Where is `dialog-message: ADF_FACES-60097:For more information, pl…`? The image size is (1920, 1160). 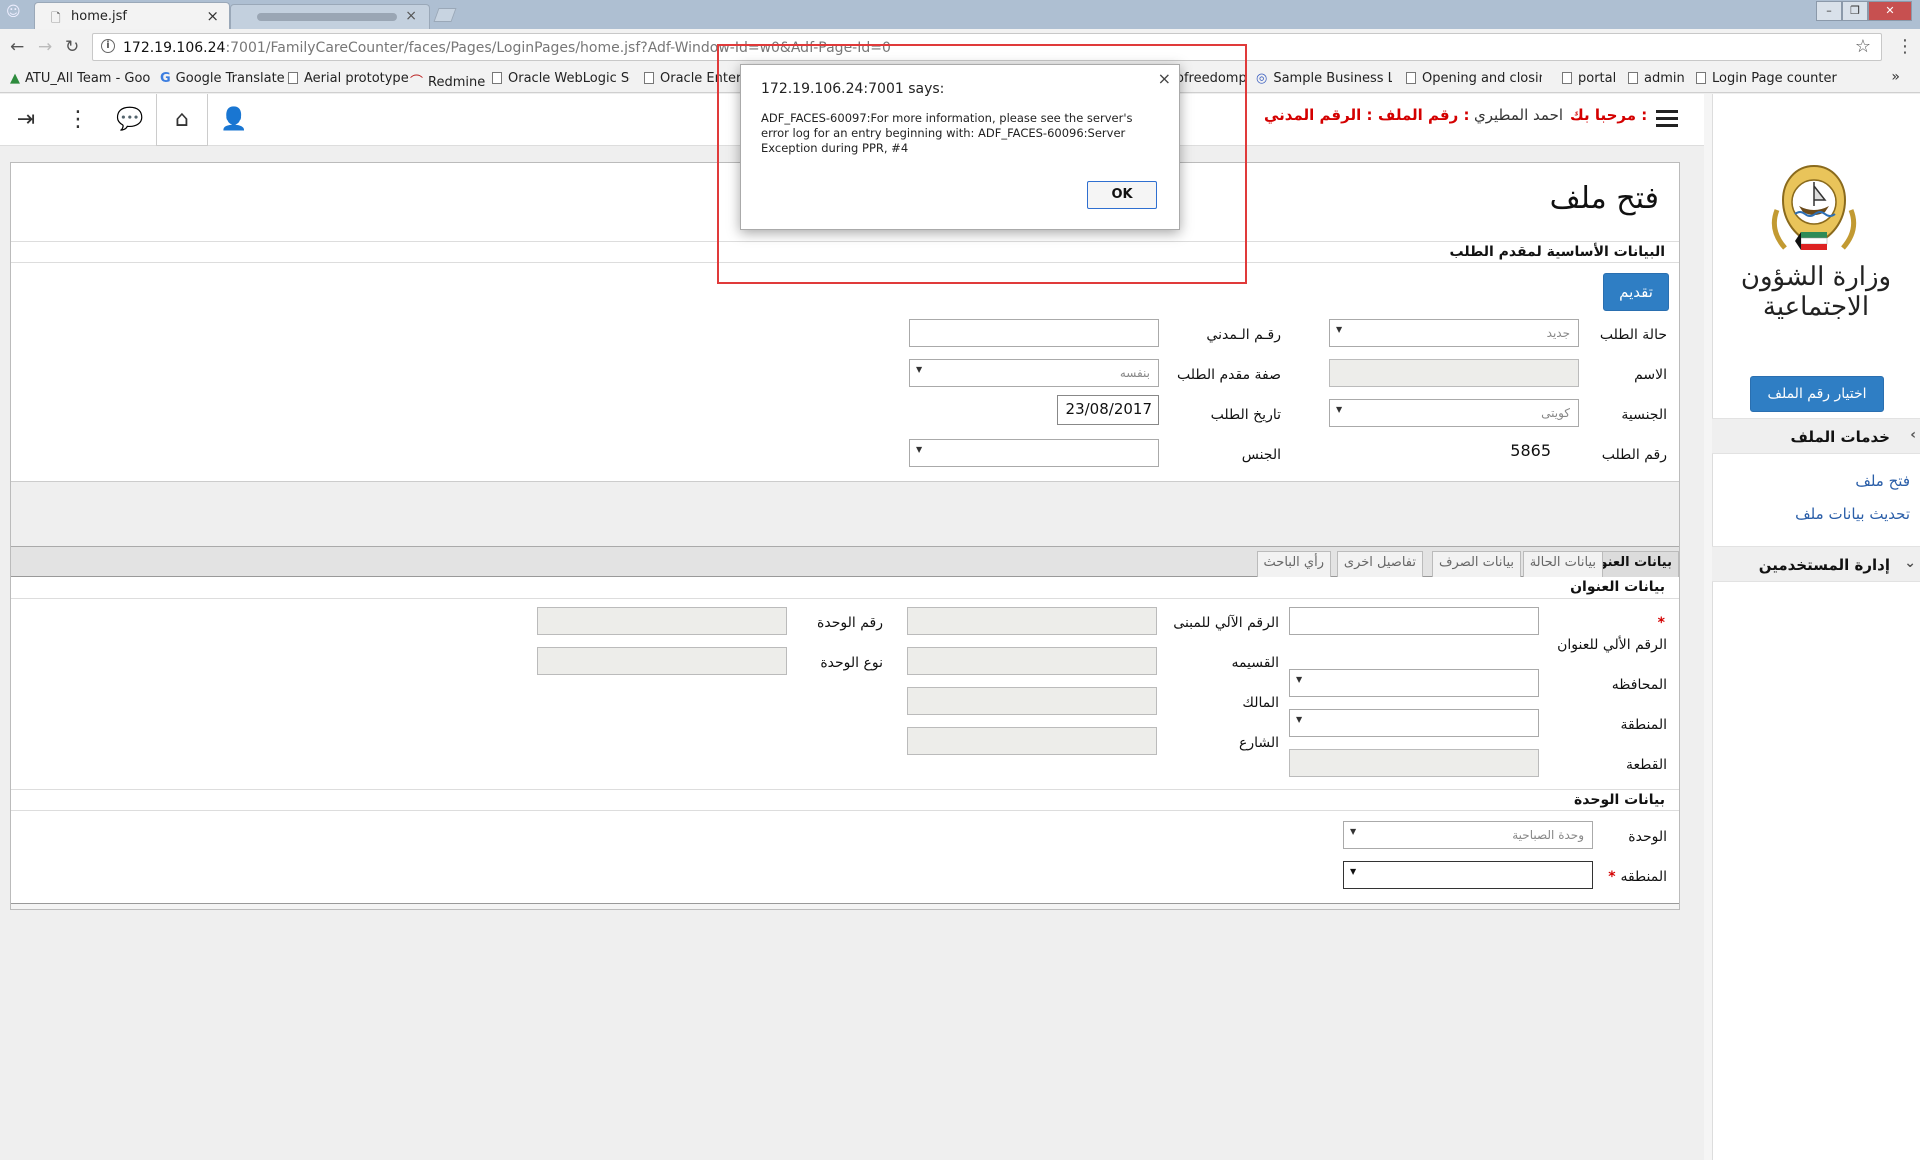
dialog-message: ADF_FACES-60097:For more information, pl… is located at coordinates (947, 133).